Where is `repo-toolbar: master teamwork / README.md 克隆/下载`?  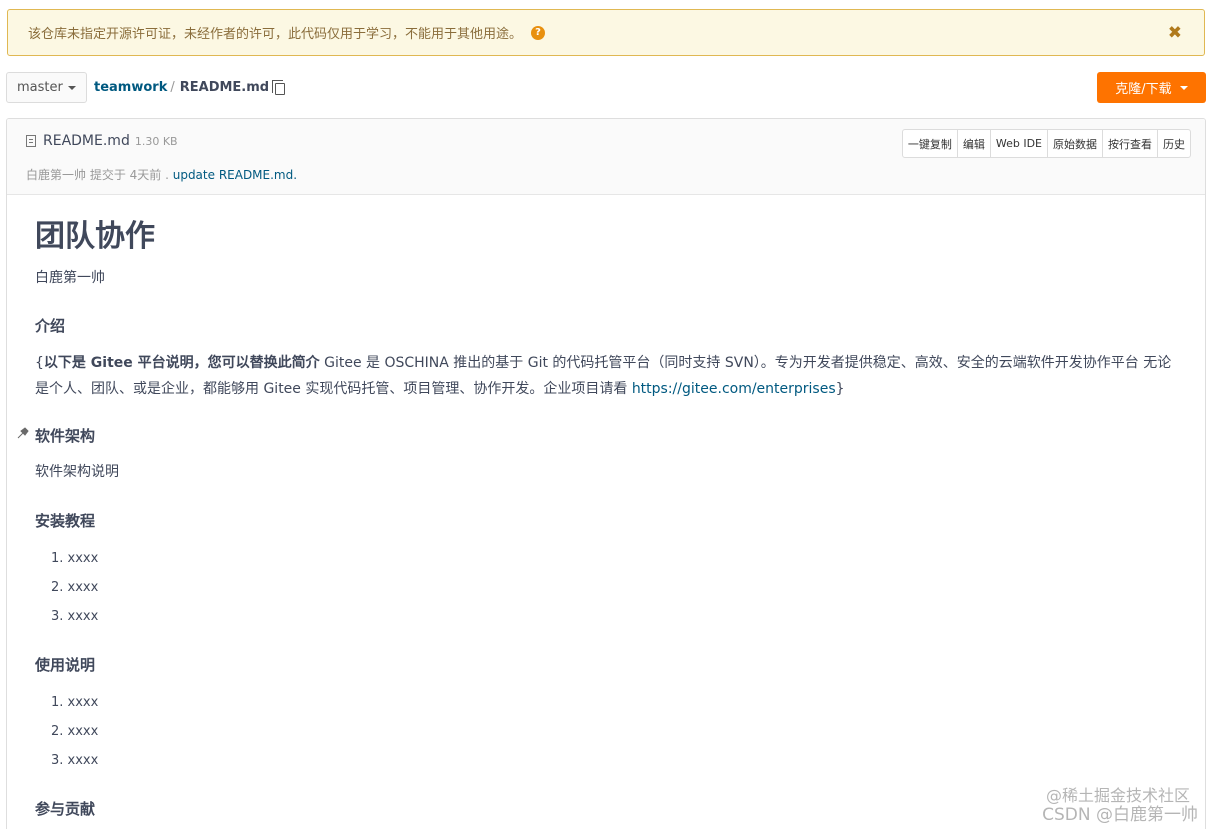 repo-toolbar: master teamwork / README.md 克隆/下载 is located at coordinates (606, 88).